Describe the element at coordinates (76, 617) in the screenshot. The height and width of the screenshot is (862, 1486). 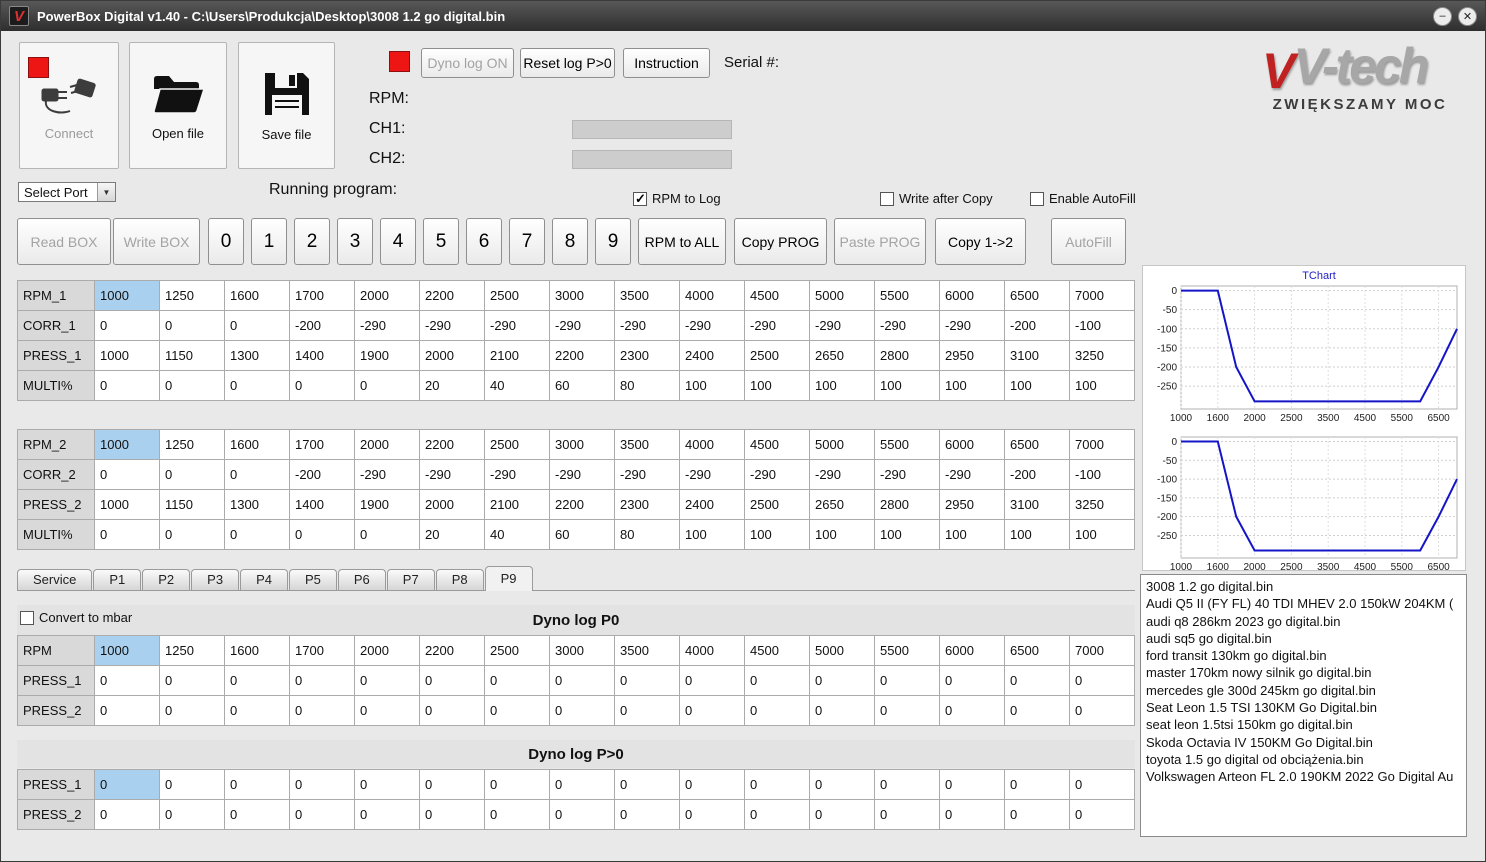
I see `convert-to-mbar-checkbox: Convert to mbar` at that location.